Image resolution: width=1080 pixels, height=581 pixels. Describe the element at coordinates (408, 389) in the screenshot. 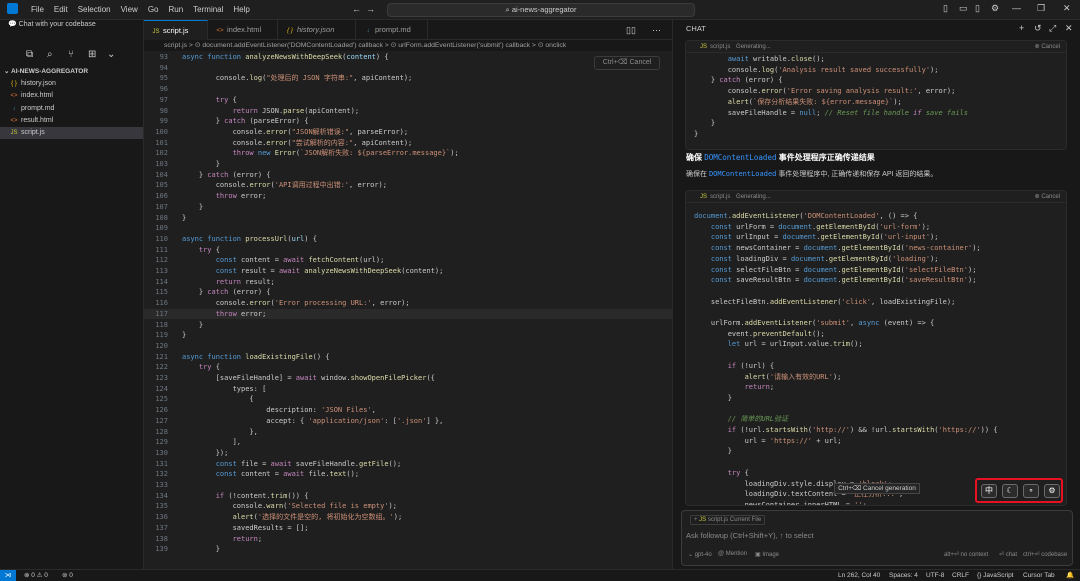

I see `code-line: 124 types: [` at that location.